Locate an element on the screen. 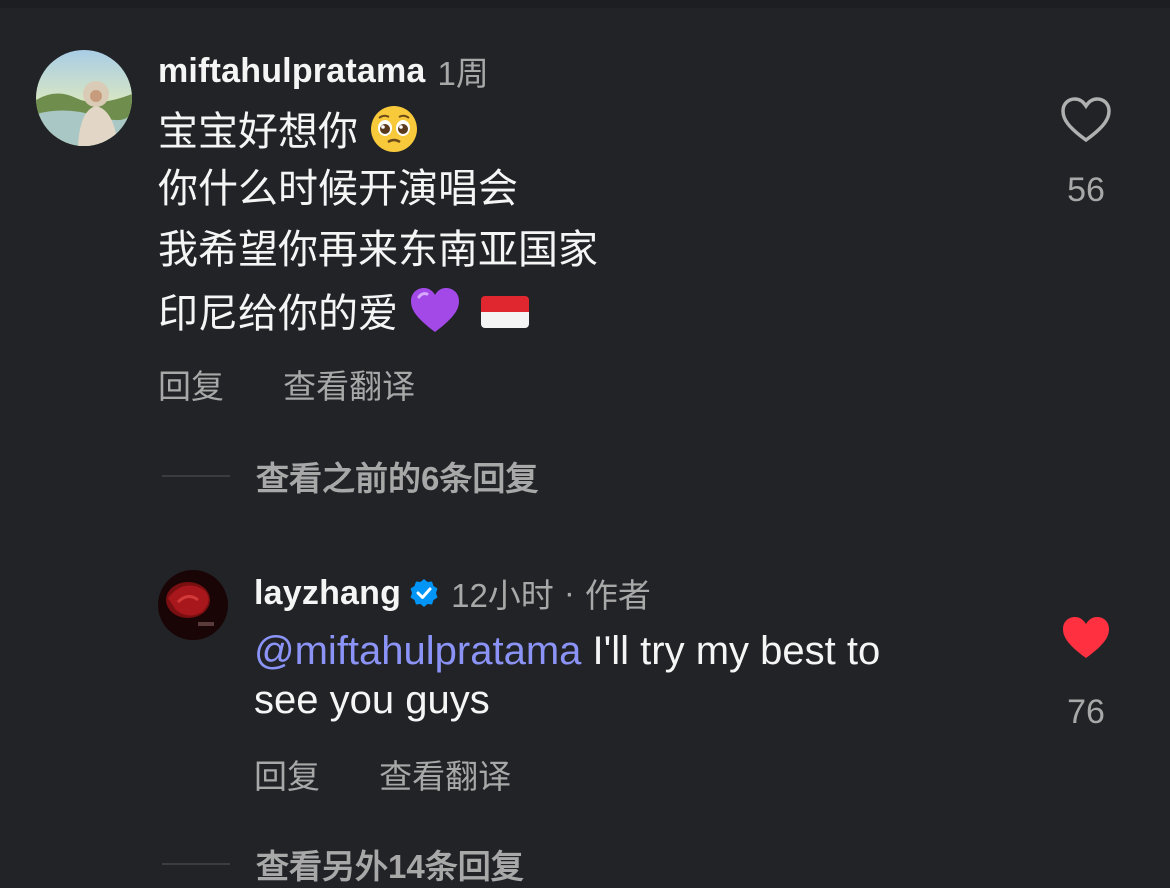 The width and height of the screenshot is (1170, 888). comment-line: @miftahulpratama I'll try my best to is located at coordinates (567, 651).